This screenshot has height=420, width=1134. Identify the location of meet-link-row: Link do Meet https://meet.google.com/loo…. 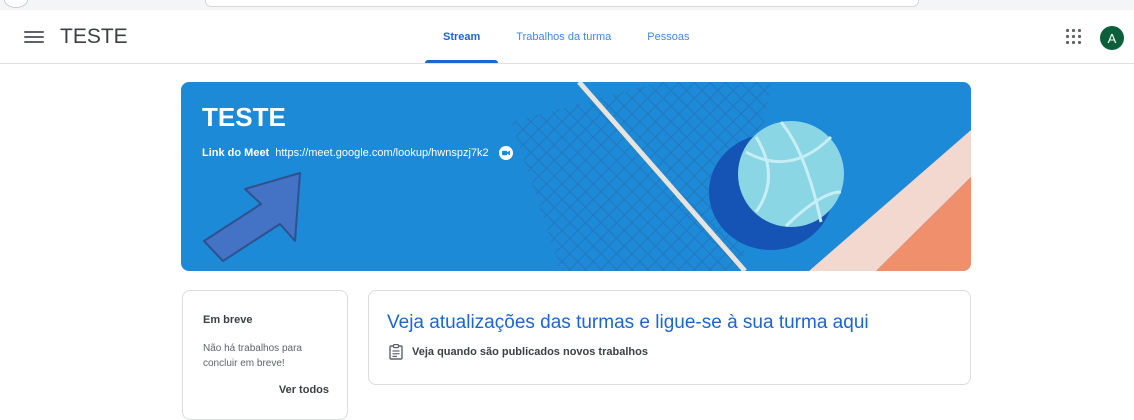
(357, 153).